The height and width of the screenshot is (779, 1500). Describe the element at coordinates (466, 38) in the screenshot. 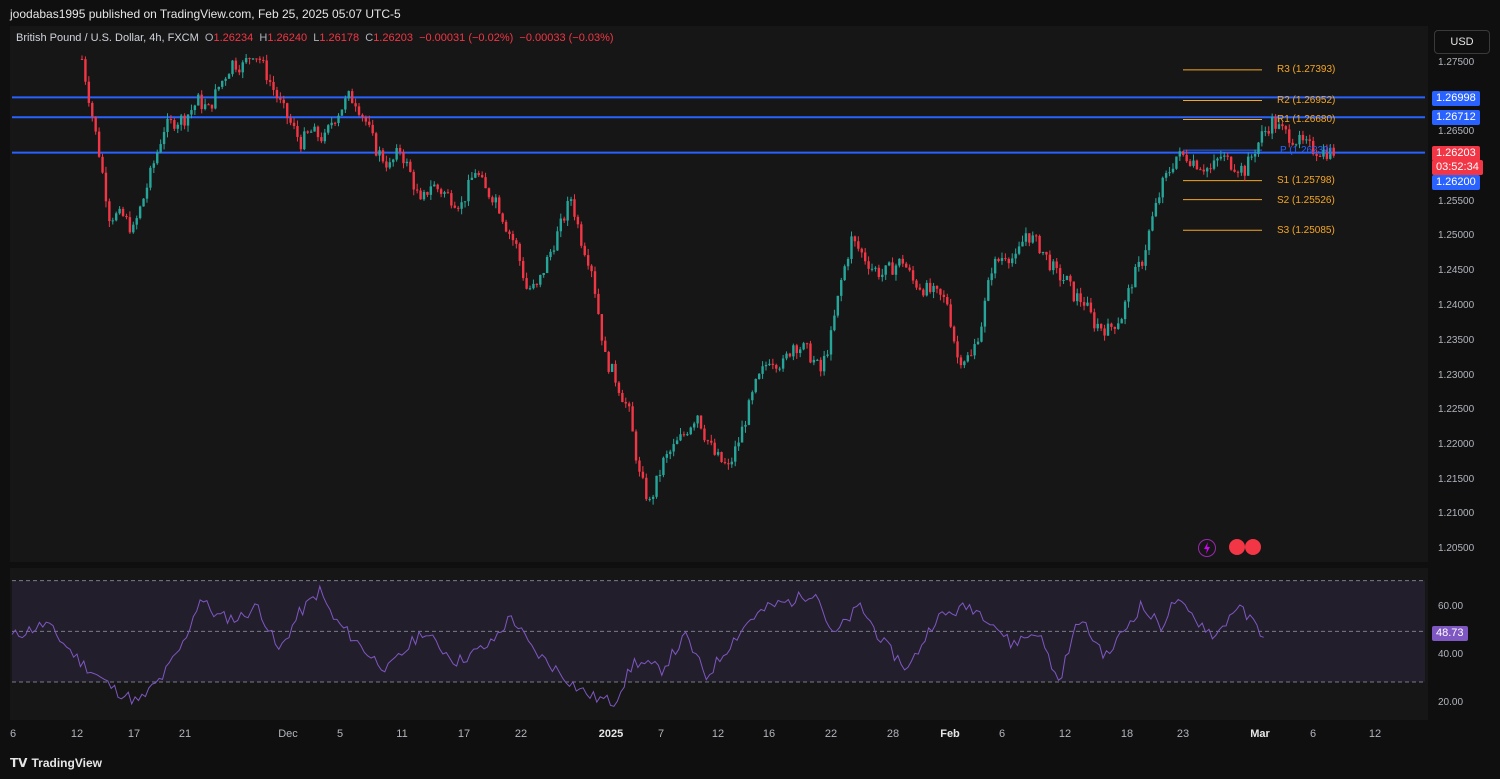

I see `change-value: −0.00031 (−0.02%)` at that location.